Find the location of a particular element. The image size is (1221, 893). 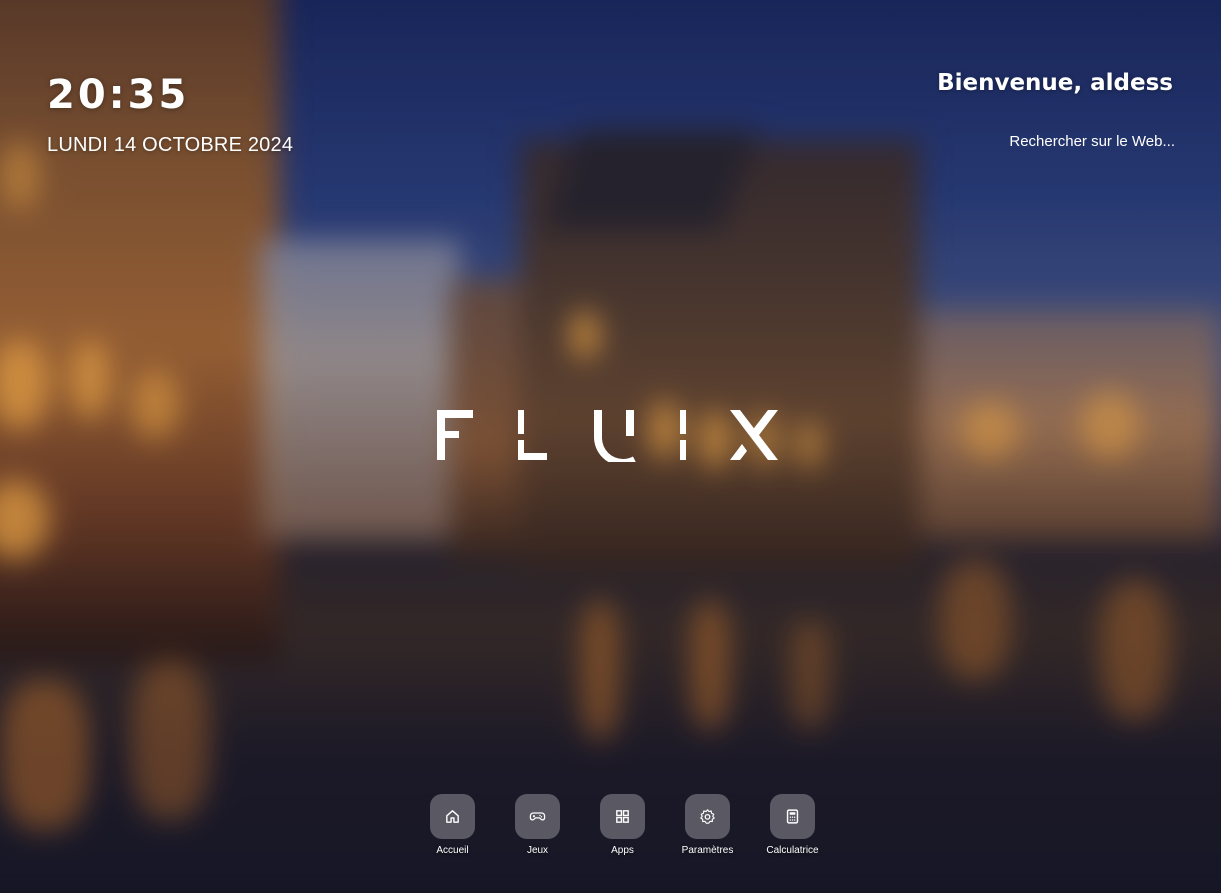

dock-button-apps is located at coordinates (622, 816).